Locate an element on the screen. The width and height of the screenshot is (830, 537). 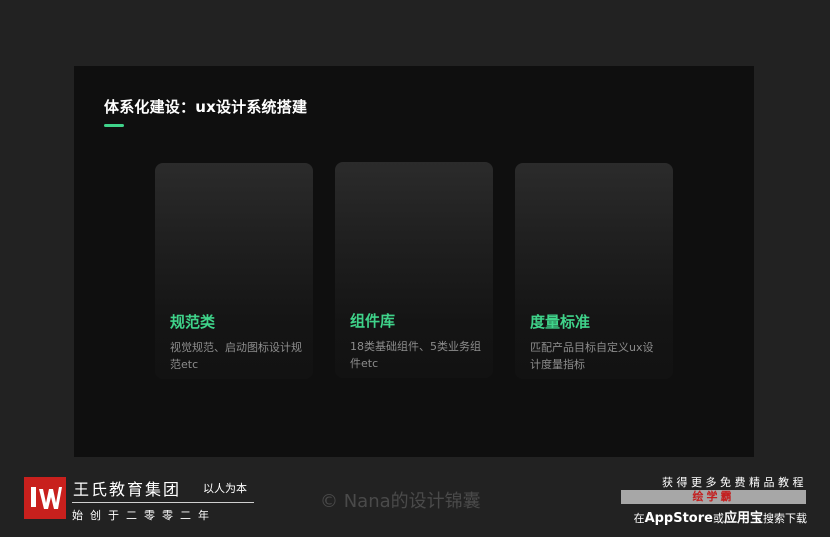
page-title: 体系化建设：ux设计系统搭建 is located at coordinates (206, 107).